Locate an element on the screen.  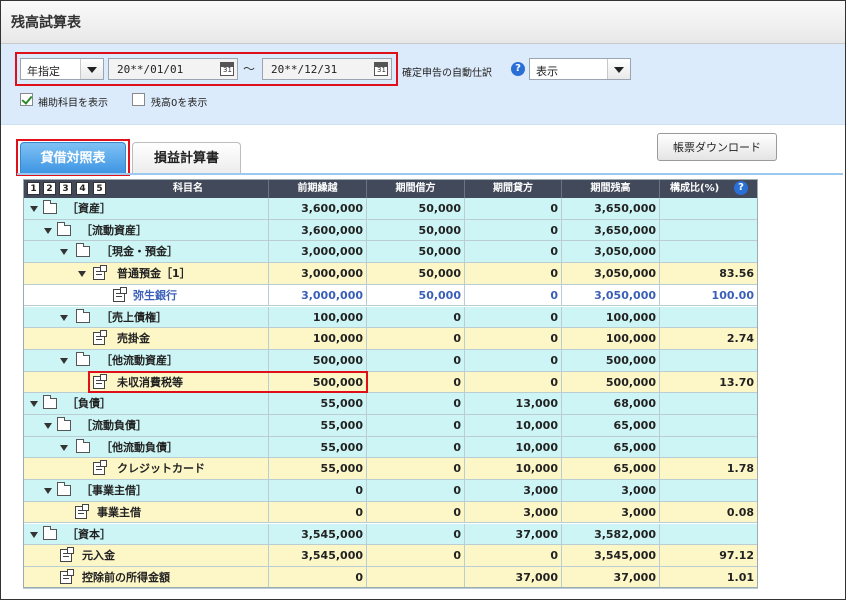
highlight-tab-box is located at coordinates (73, 157).